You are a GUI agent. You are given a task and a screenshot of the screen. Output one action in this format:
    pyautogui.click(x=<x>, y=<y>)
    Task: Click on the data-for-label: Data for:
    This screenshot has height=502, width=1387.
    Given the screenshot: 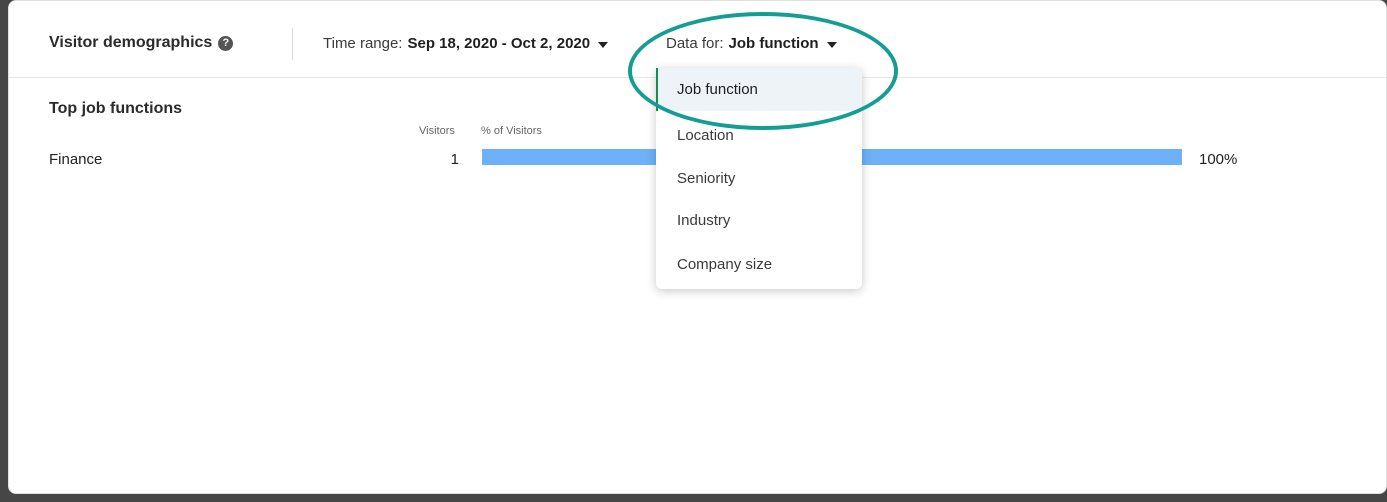 What is the action you would take?
    pyautogui.click(x=695, y=43)
    